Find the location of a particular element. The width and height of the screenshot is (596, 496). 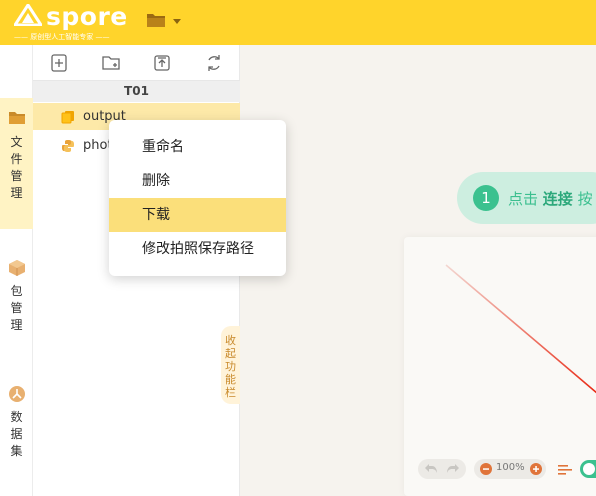

collapse-label-char: 能 is located at coordinates (230, 379).